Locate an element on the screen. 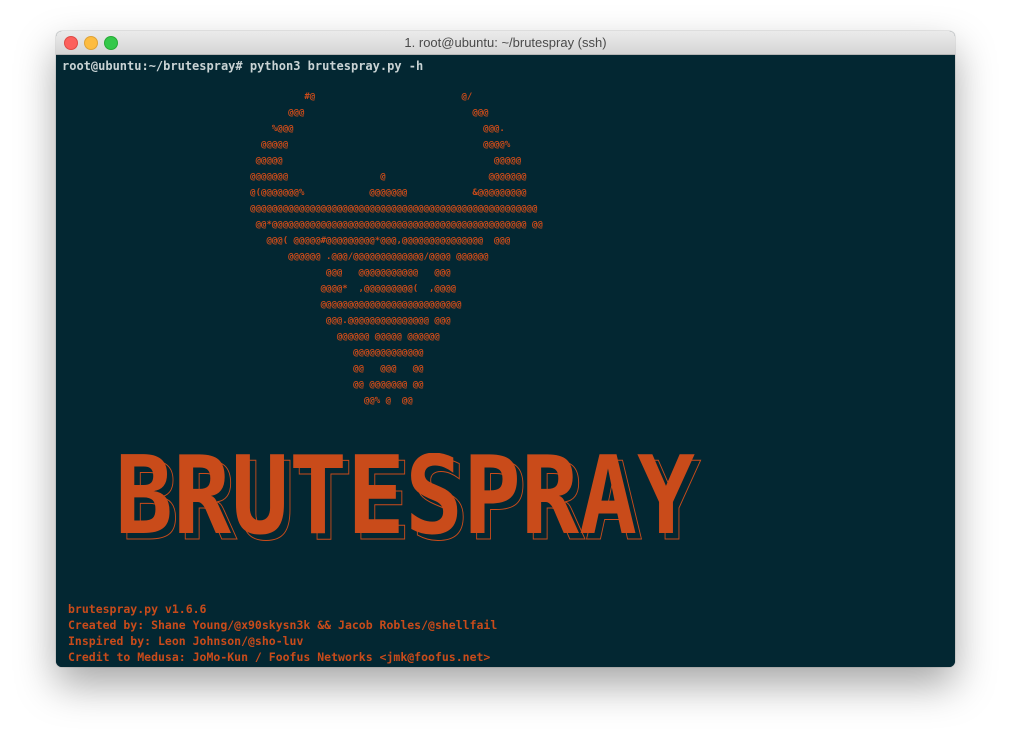 The width and height of the screenshot is (1011, 747). brutespray-banner: BRUTESPRAY BRUTESPRAY is located at coordinates (408, 503).